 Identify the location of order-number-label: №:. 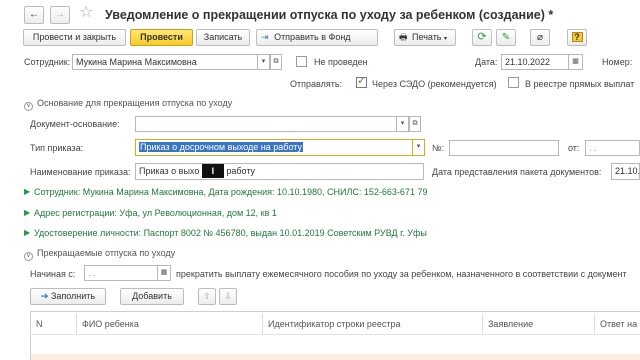
(438, 148).